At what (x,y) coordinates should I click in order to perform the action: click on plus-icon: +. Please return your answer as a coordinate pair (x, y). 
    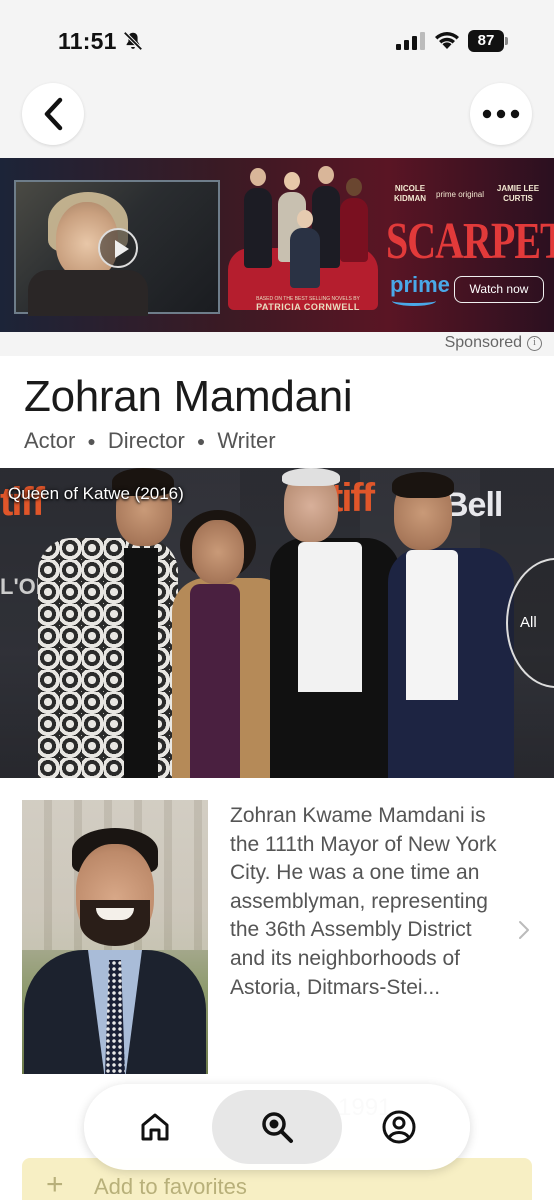
    Looking at the image, I should click on (55, 1184).